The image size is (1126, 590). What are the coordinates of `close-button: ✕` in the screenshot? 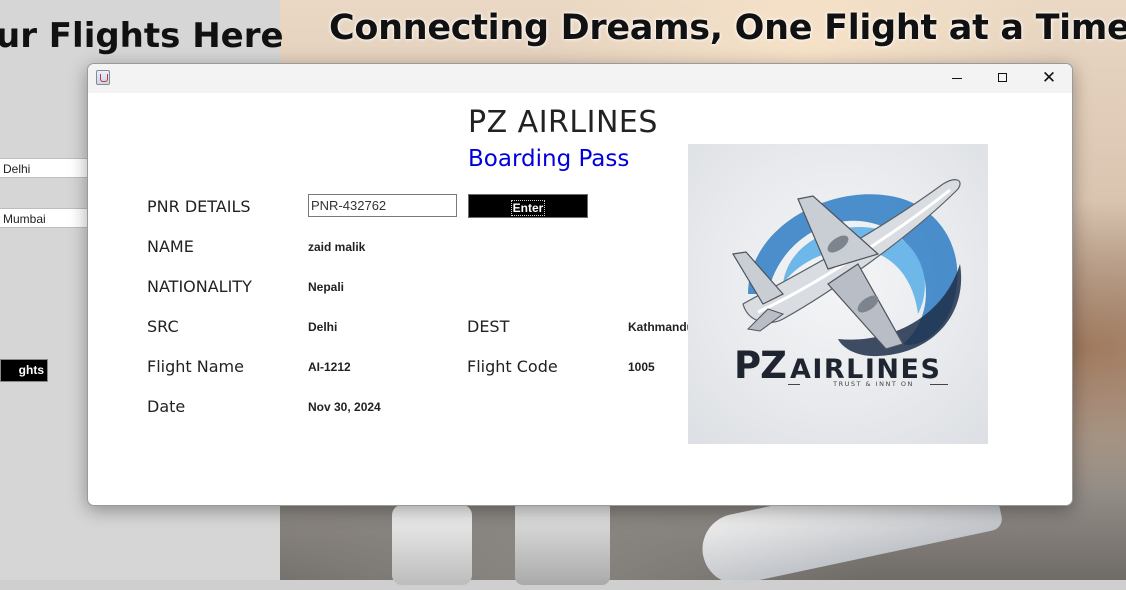 It's located at (1049, 78).